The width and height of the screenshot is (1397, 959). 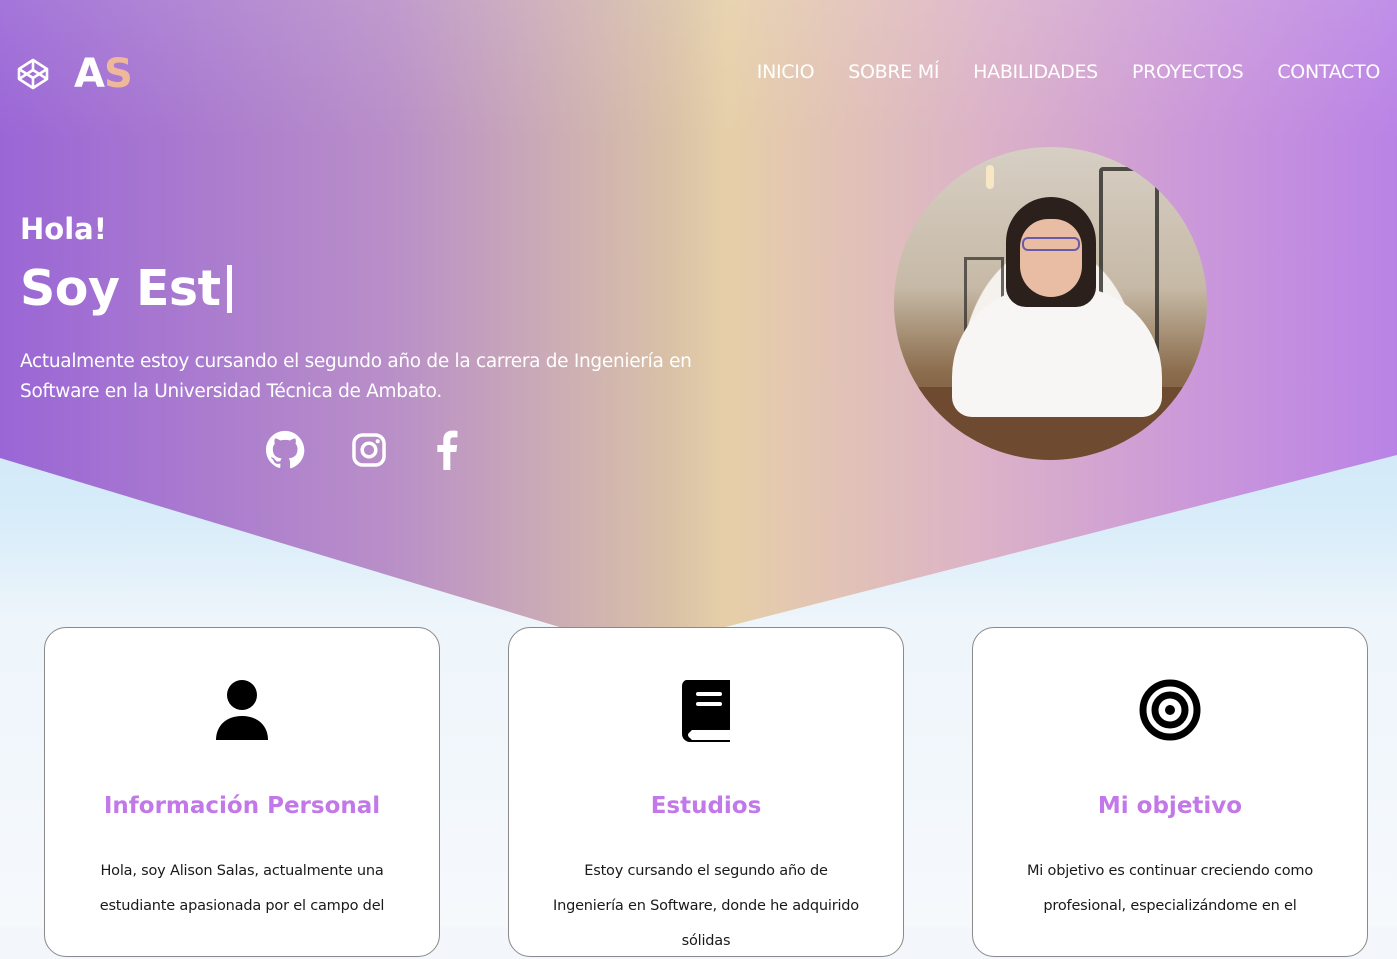 What do you see at coordinates (242, 806) in the screenshot?
I see `card-title: Información Personal` at bounding box center [242, 806].